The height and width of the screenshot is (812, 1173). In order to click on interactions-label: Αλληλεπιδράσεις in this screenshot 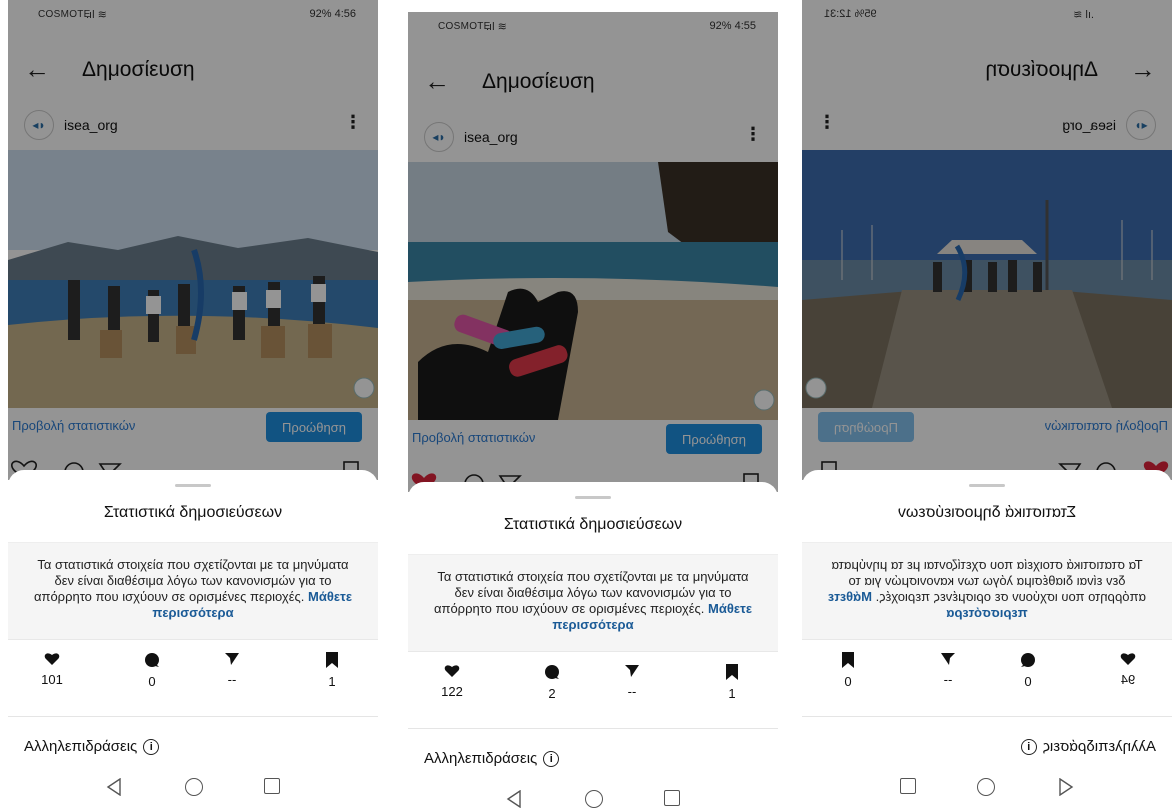, I will do `click(1099, 746)`.